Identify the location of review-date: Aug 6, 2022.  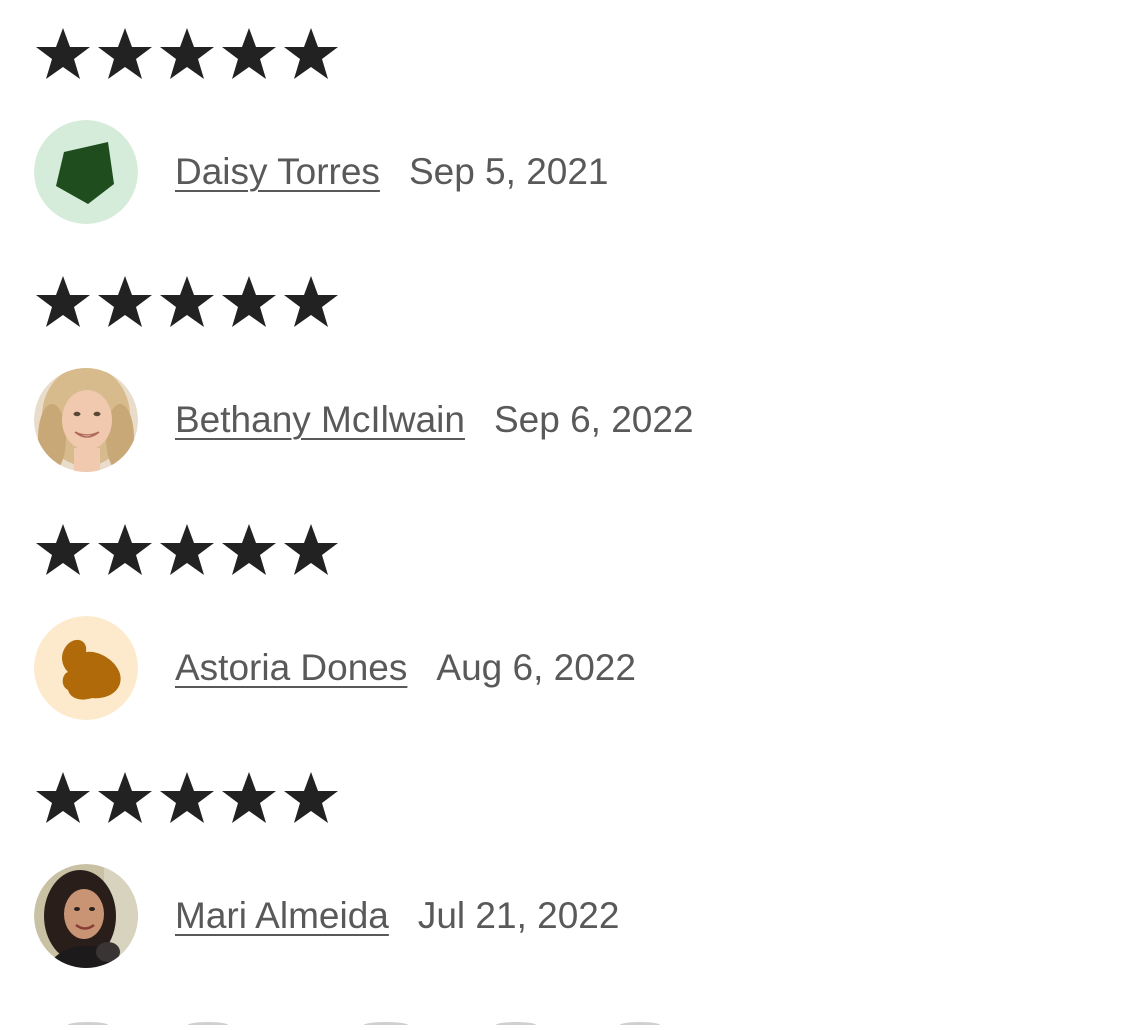
(536, 667).